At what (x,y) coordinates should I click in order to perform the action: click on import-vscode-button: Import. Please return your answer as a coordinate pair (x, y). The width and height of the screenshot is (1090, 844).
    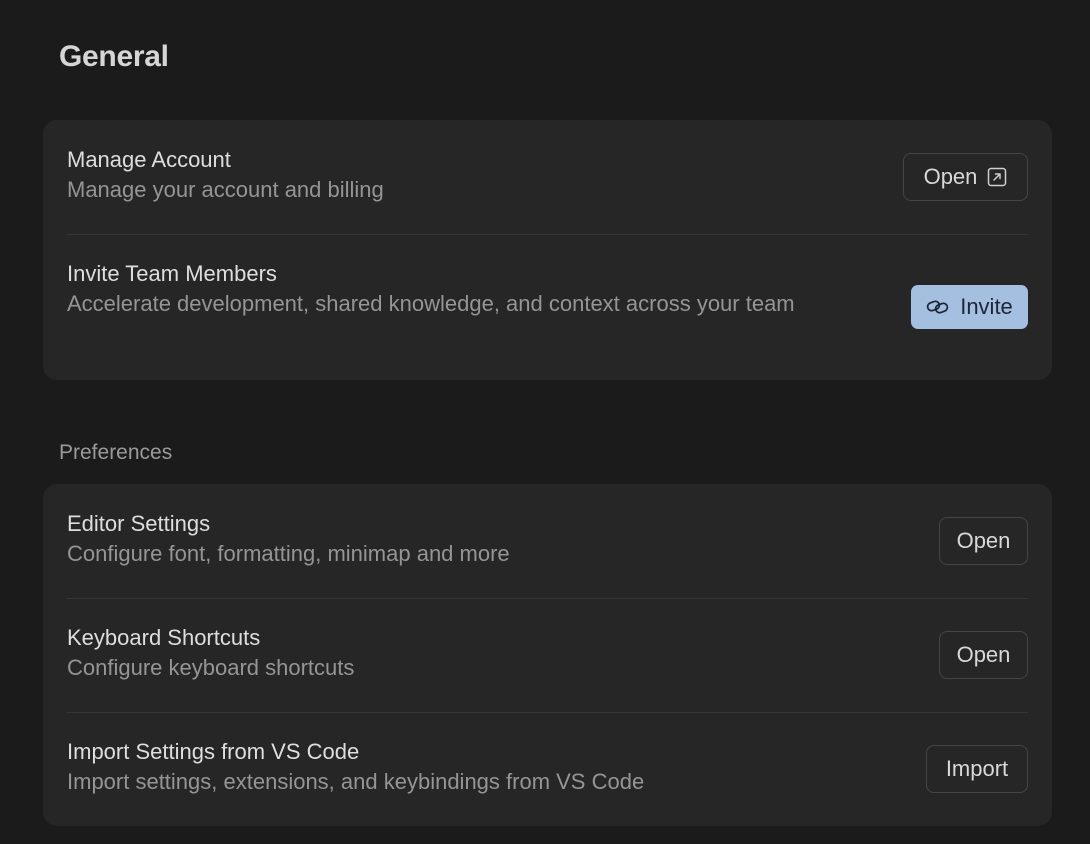
    Looking at the image, I should click on (977, 769).